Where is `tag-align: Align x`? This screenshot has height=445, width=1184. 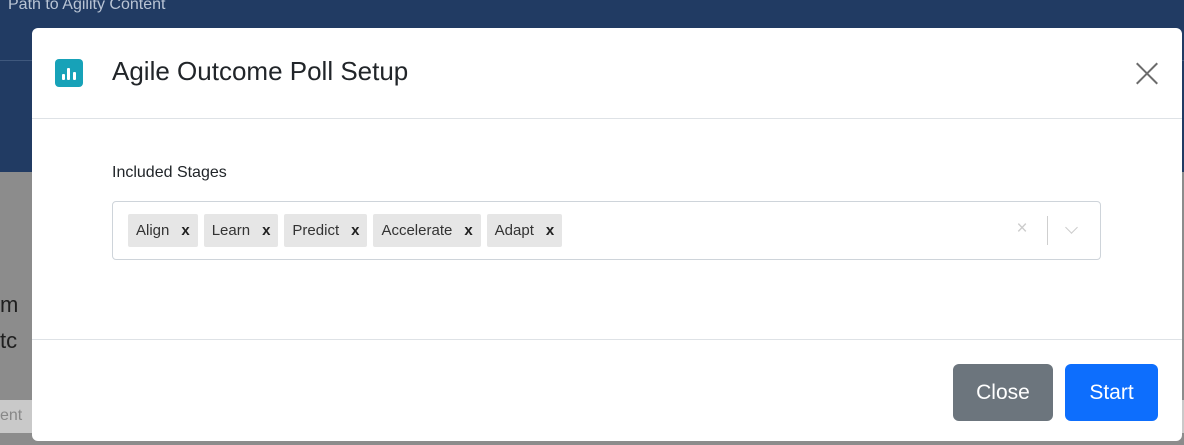 tag-align: Align x is located at coordinates (163, 230).